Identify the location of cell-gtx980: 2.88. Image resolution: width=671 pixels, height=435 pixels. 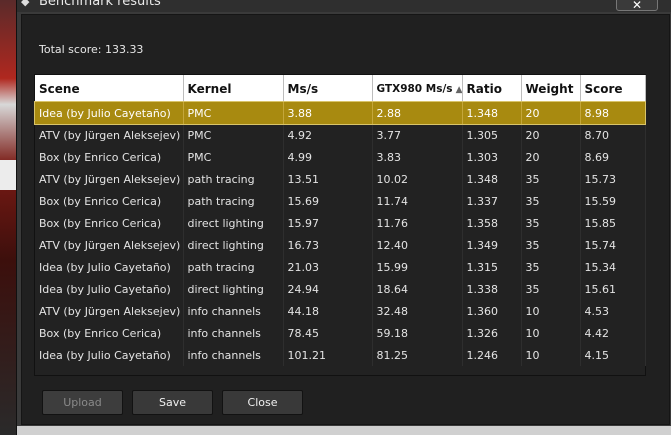
(417, 113).